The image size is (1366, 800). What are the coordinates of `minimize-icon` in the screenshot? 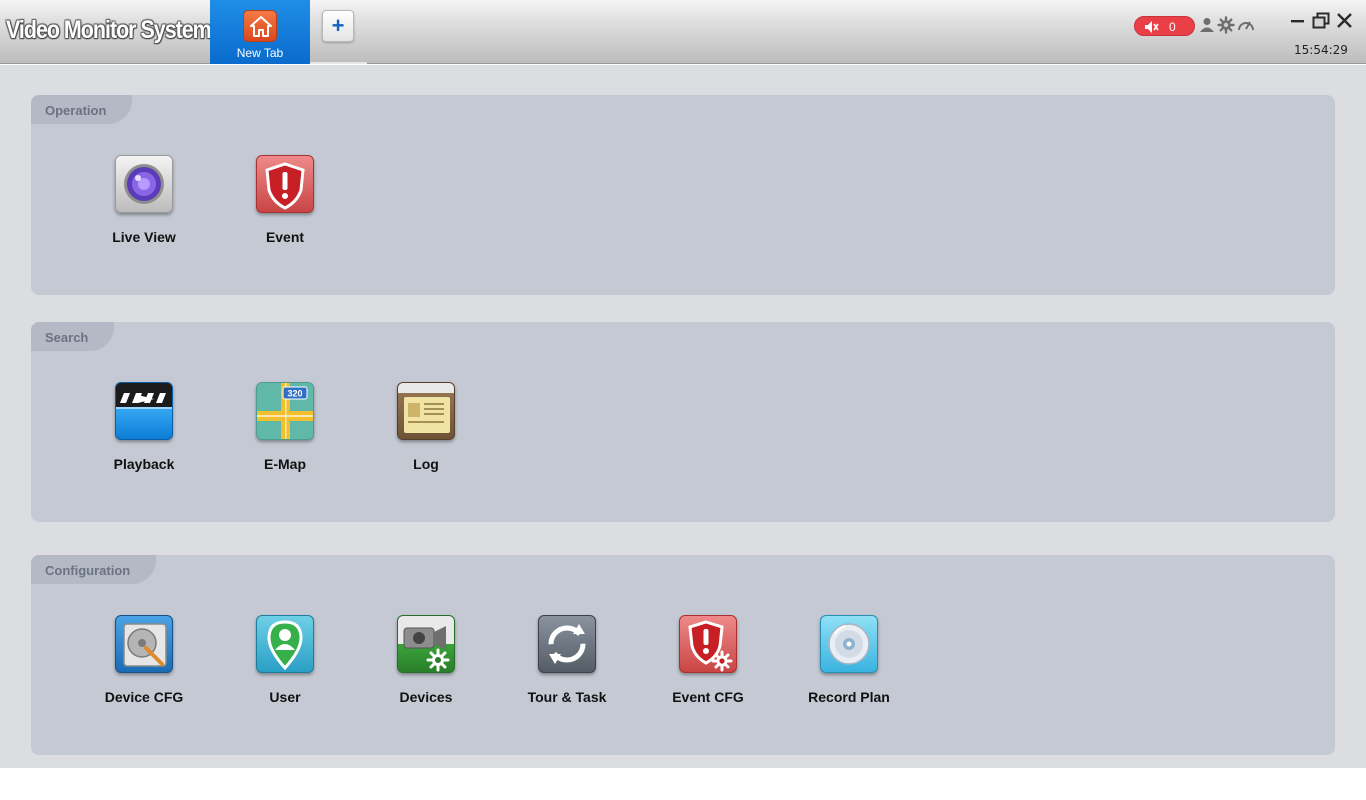 It's located at (1298, 21).